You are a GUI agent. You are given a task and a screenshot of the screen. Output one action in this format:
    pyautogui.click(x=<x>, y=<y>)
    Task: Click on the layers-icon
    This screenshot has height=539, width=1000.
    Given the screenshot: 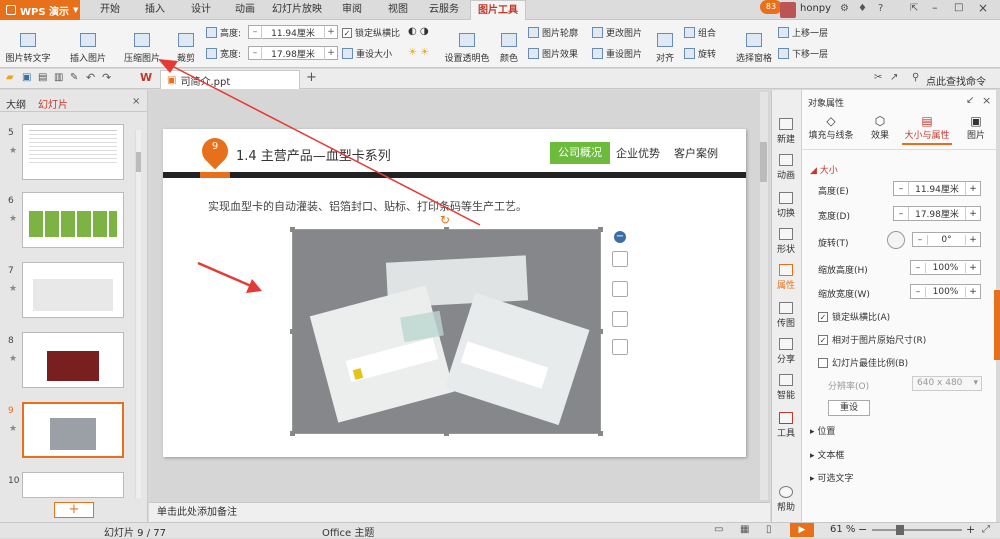 What is the action you would take?
    pyautogui.click(x=620, y=259)
    